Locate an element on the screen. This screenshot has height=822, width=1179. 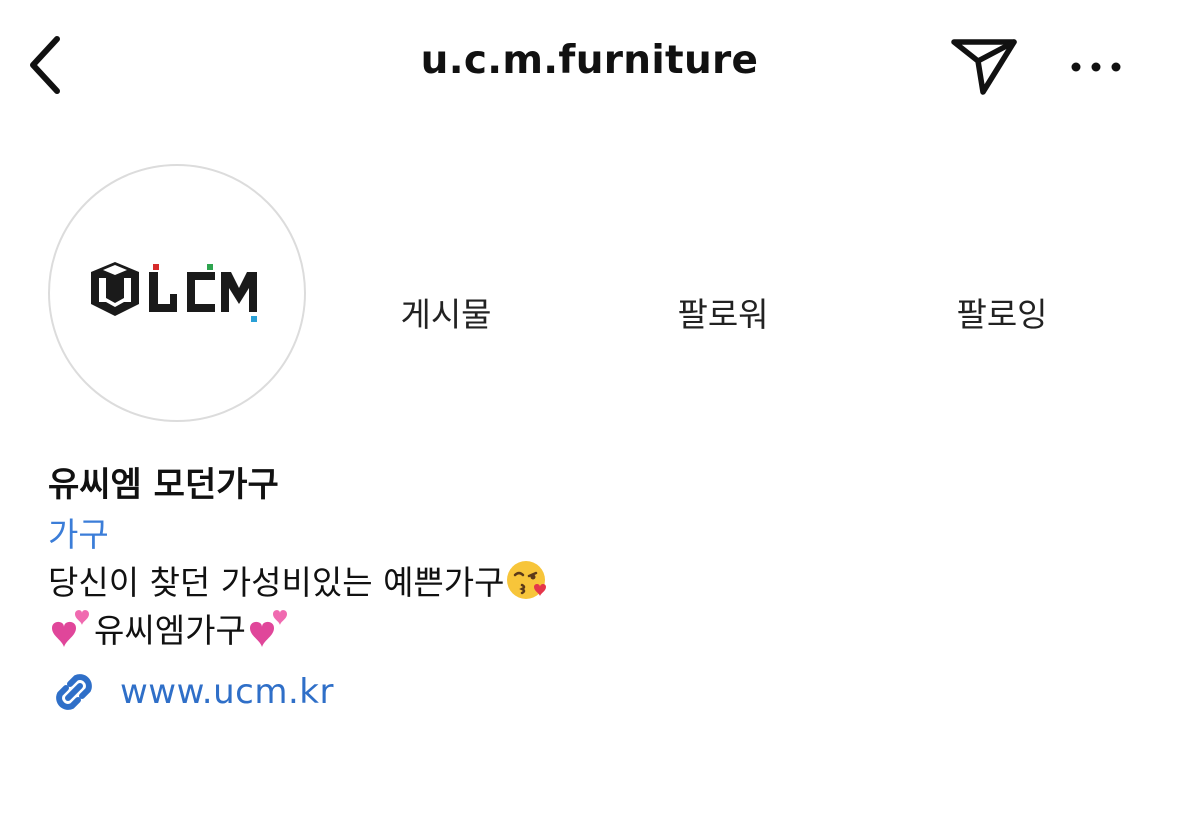
website-link: www.ucm.kr is located at coordinates (191, 692).